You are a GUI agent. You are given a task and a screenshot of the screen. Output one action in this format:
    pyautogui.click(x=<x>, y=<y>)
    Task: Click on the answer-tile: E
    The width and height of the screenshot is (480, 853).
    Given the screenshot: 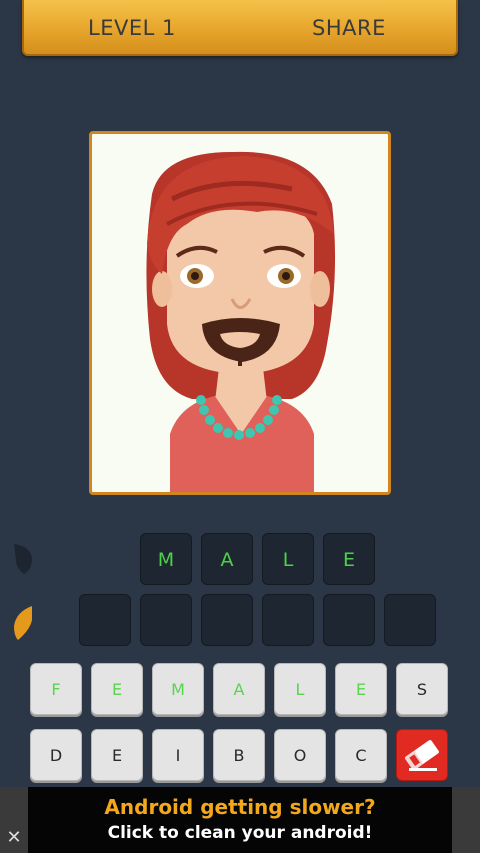 What is the action you would take?
    pyautogui.click(x=349, y=559)
    